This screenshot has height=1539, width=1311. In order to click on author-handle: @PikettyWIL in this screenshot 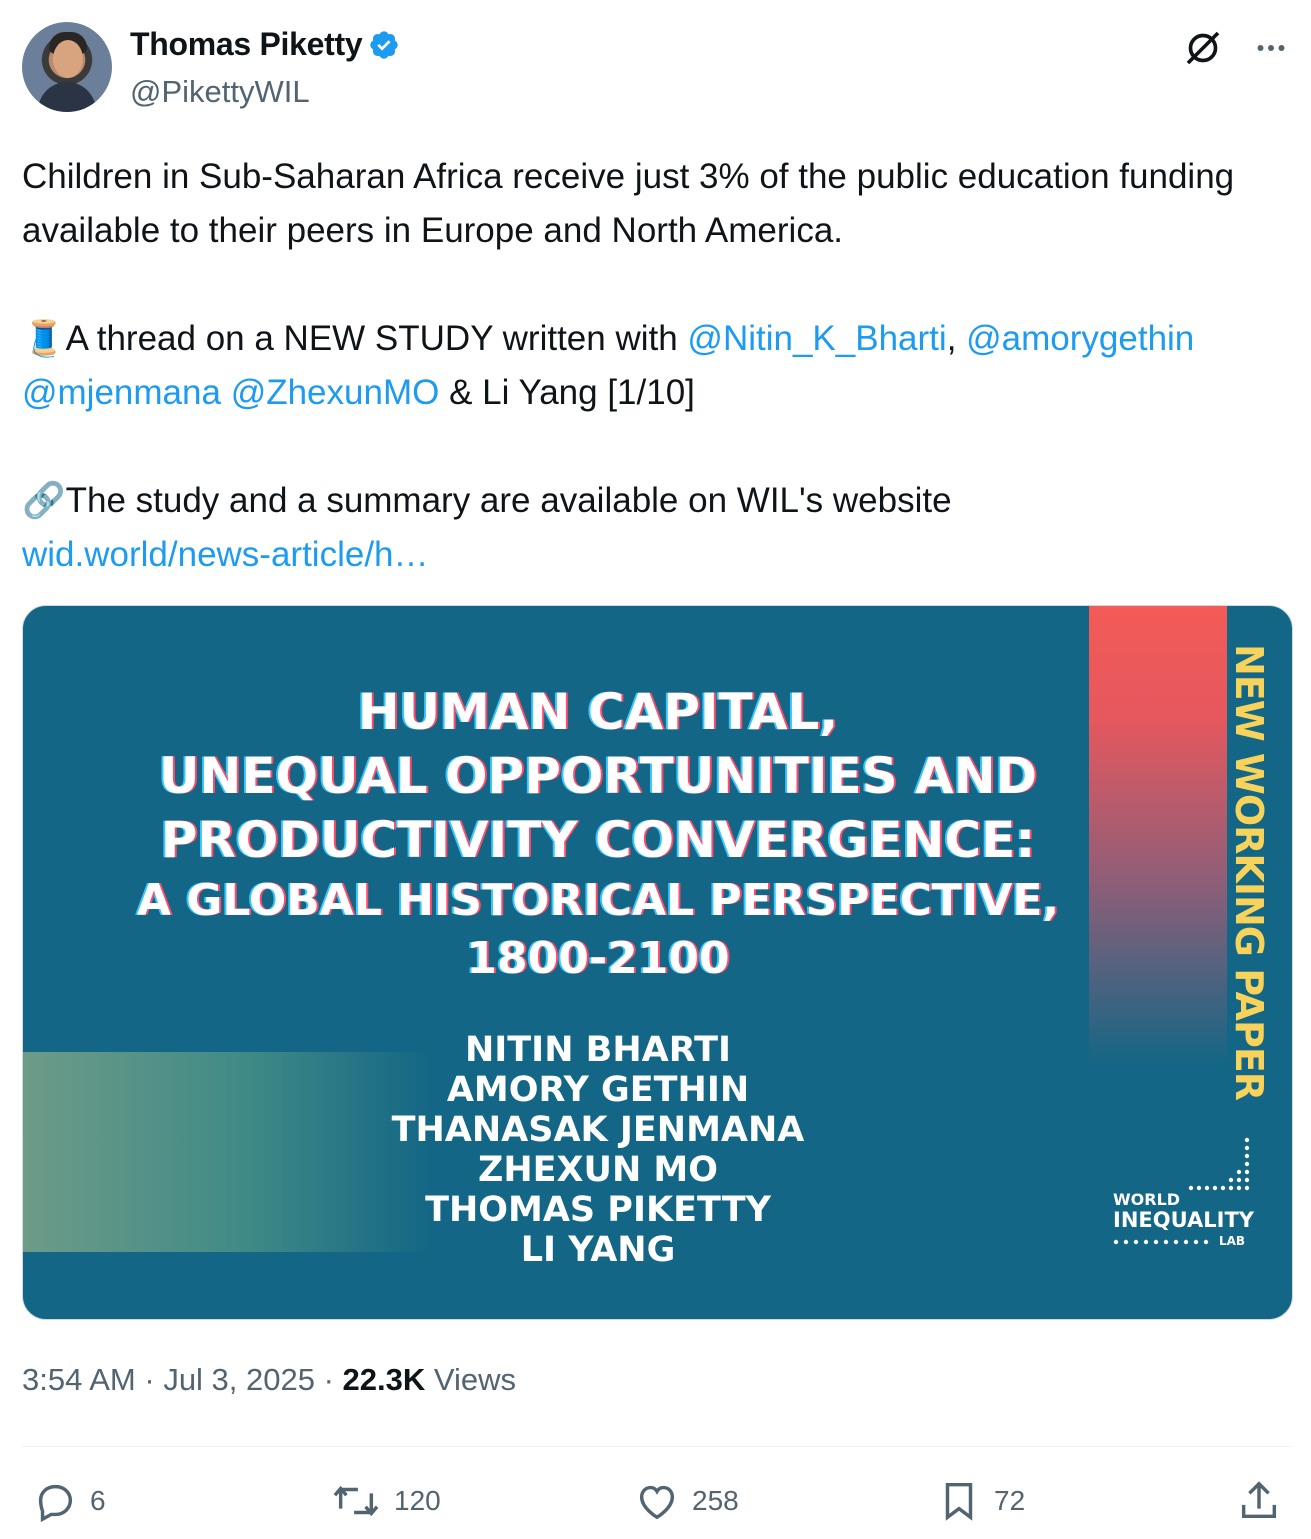, I will do `click(220, 92)`.